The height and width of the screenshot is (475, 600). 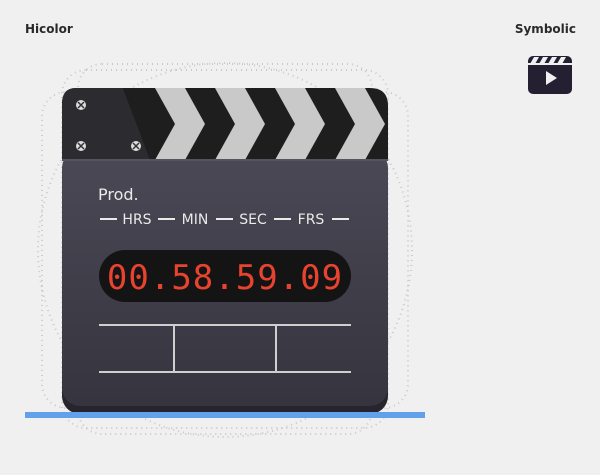 I want to click on clapper-stick, so click(x=225, y=124).